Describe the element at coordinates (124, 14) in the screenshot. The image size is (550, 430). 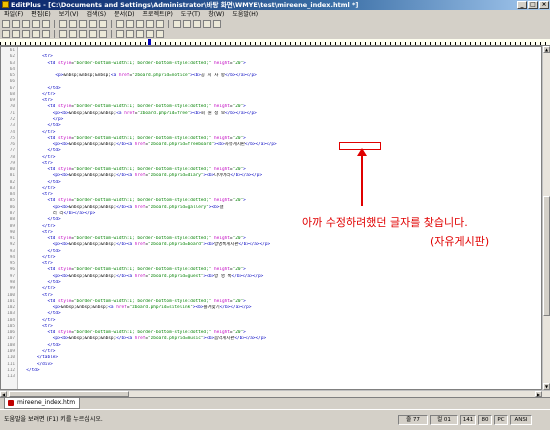
I see `menu-item-4: 문서(D)` at that location.